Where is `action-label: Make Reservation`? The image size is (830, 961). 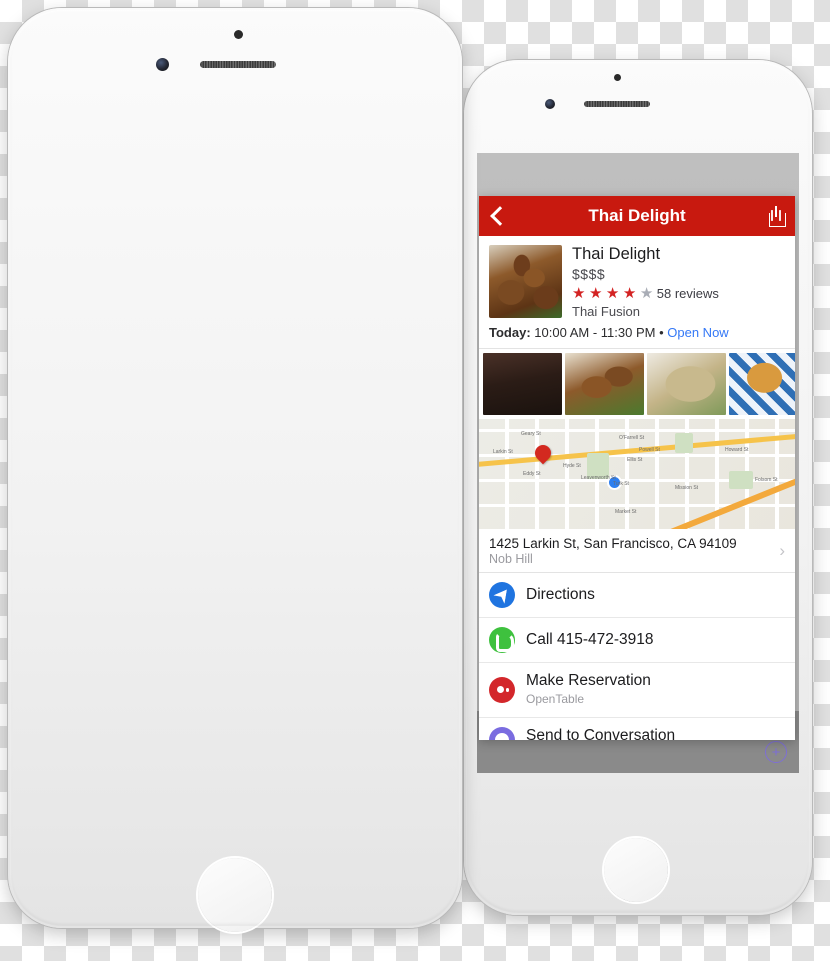 action-label: Make Reservation is located at coordinates (588, 680).